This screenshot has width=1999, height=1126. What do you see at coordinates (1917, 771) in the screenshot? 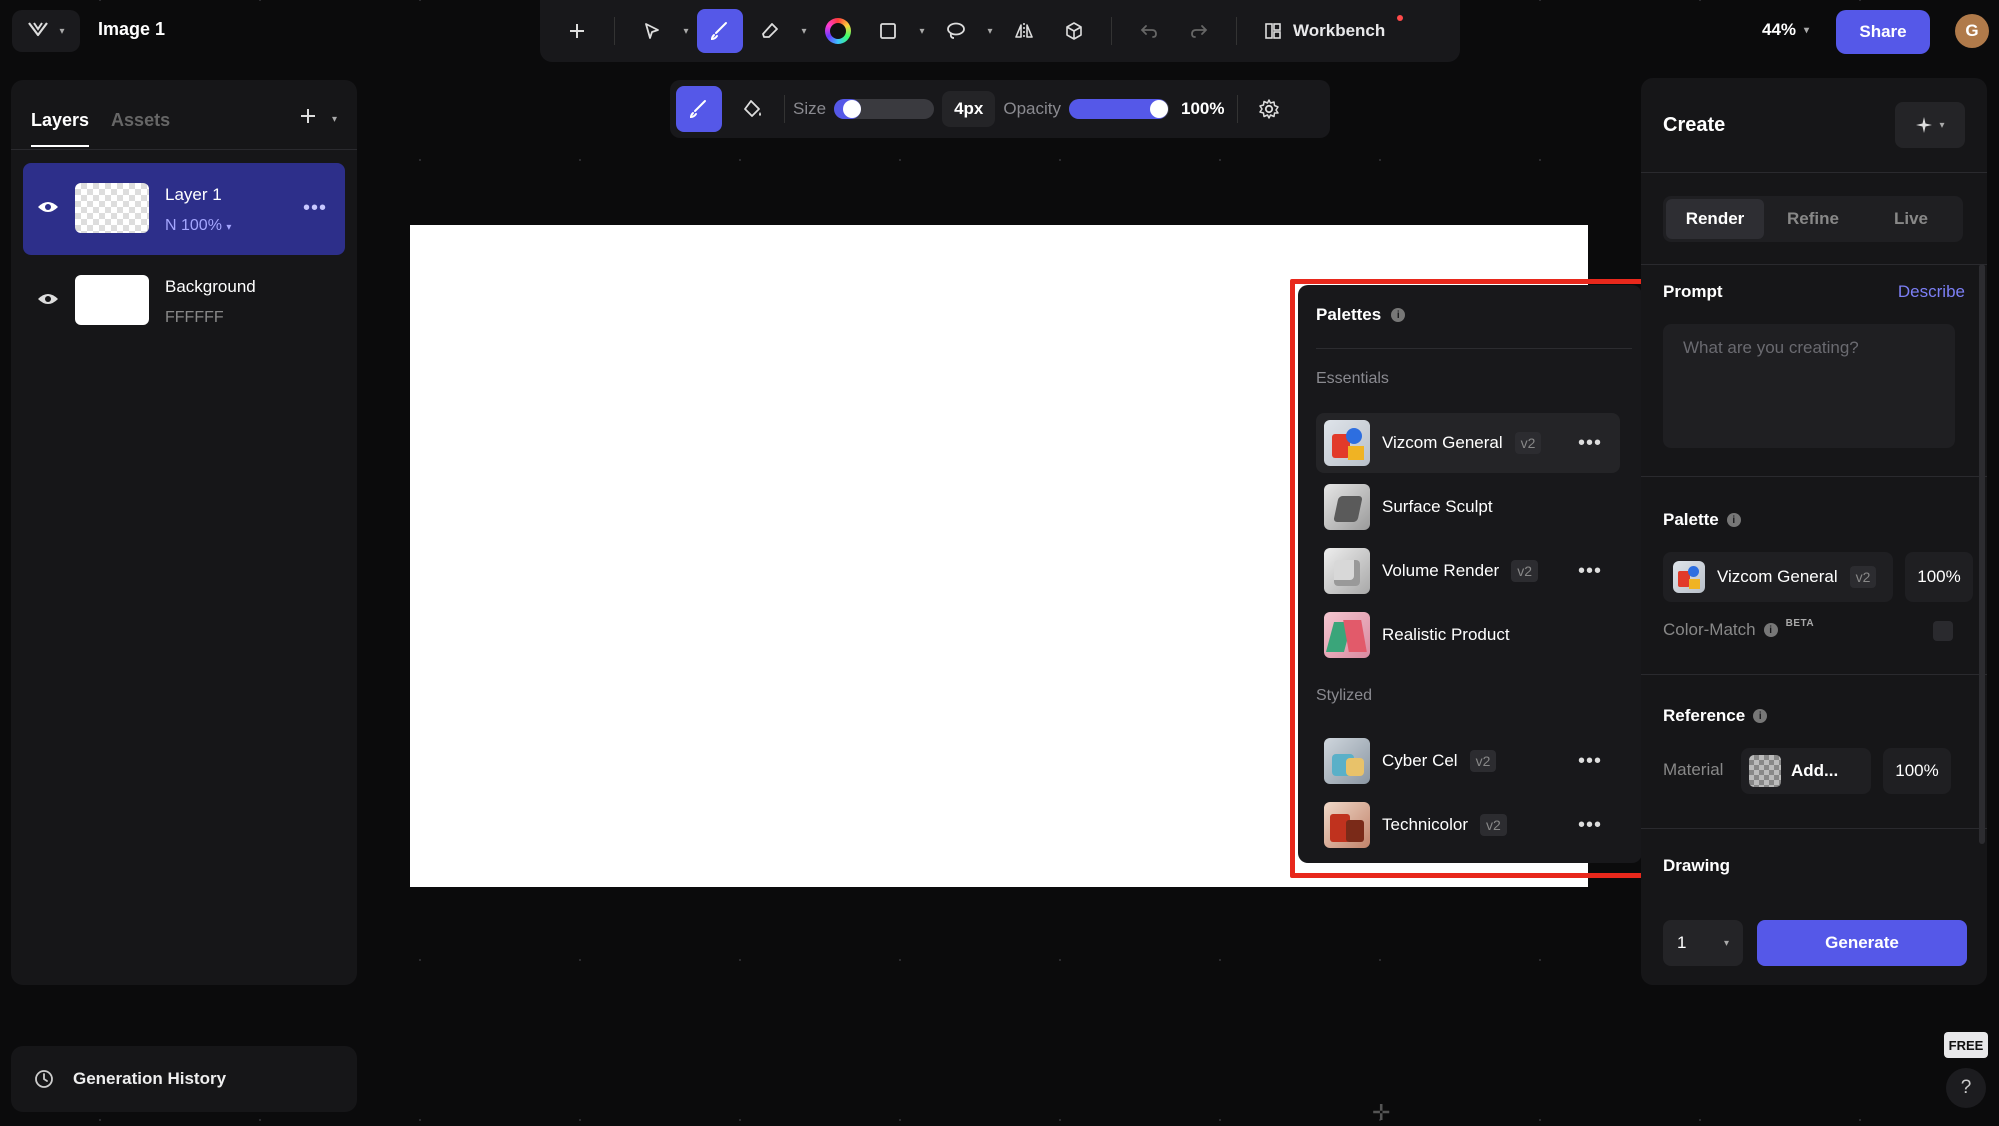
I see `material-strength-input: 100%` at bounding box center [1917, 771].